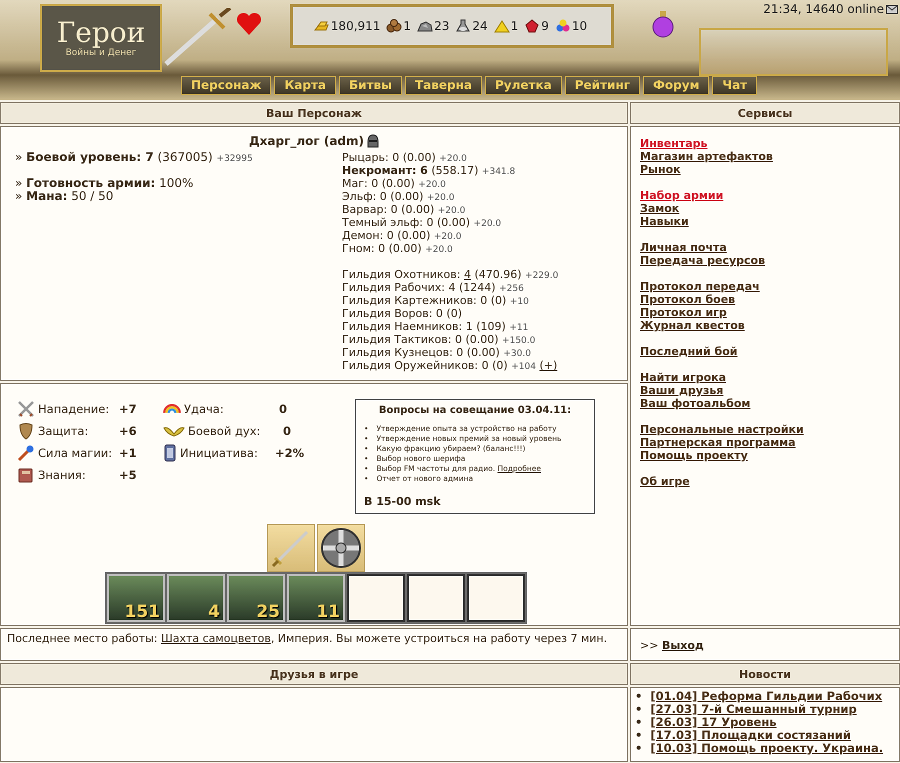 The image size is (900, 763). Describe the element at coordinates (435, 326) in the screenshot. I see `guild-line: Гильдия Наемников: 1 (109) +11` at that location.